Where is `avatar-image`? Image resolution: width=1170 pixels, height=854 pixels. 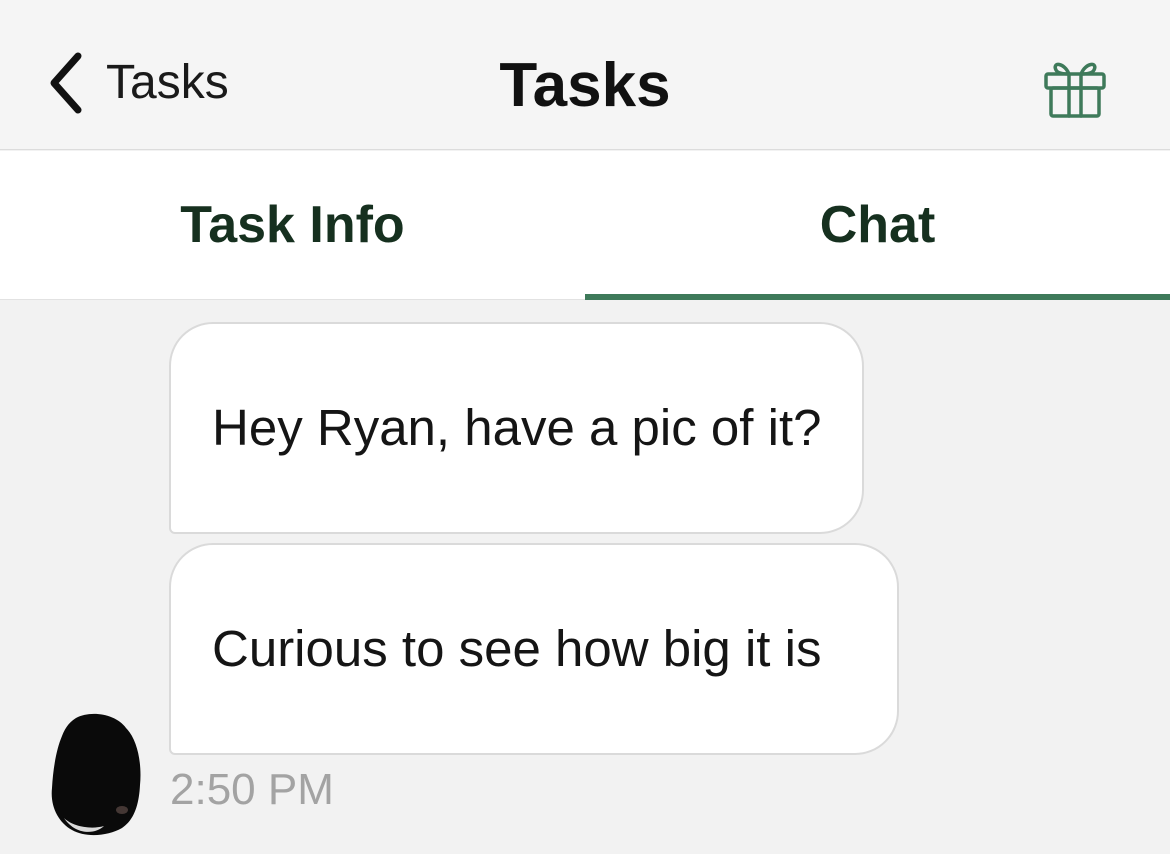 avatar-image is located at coordinates (96, 774).